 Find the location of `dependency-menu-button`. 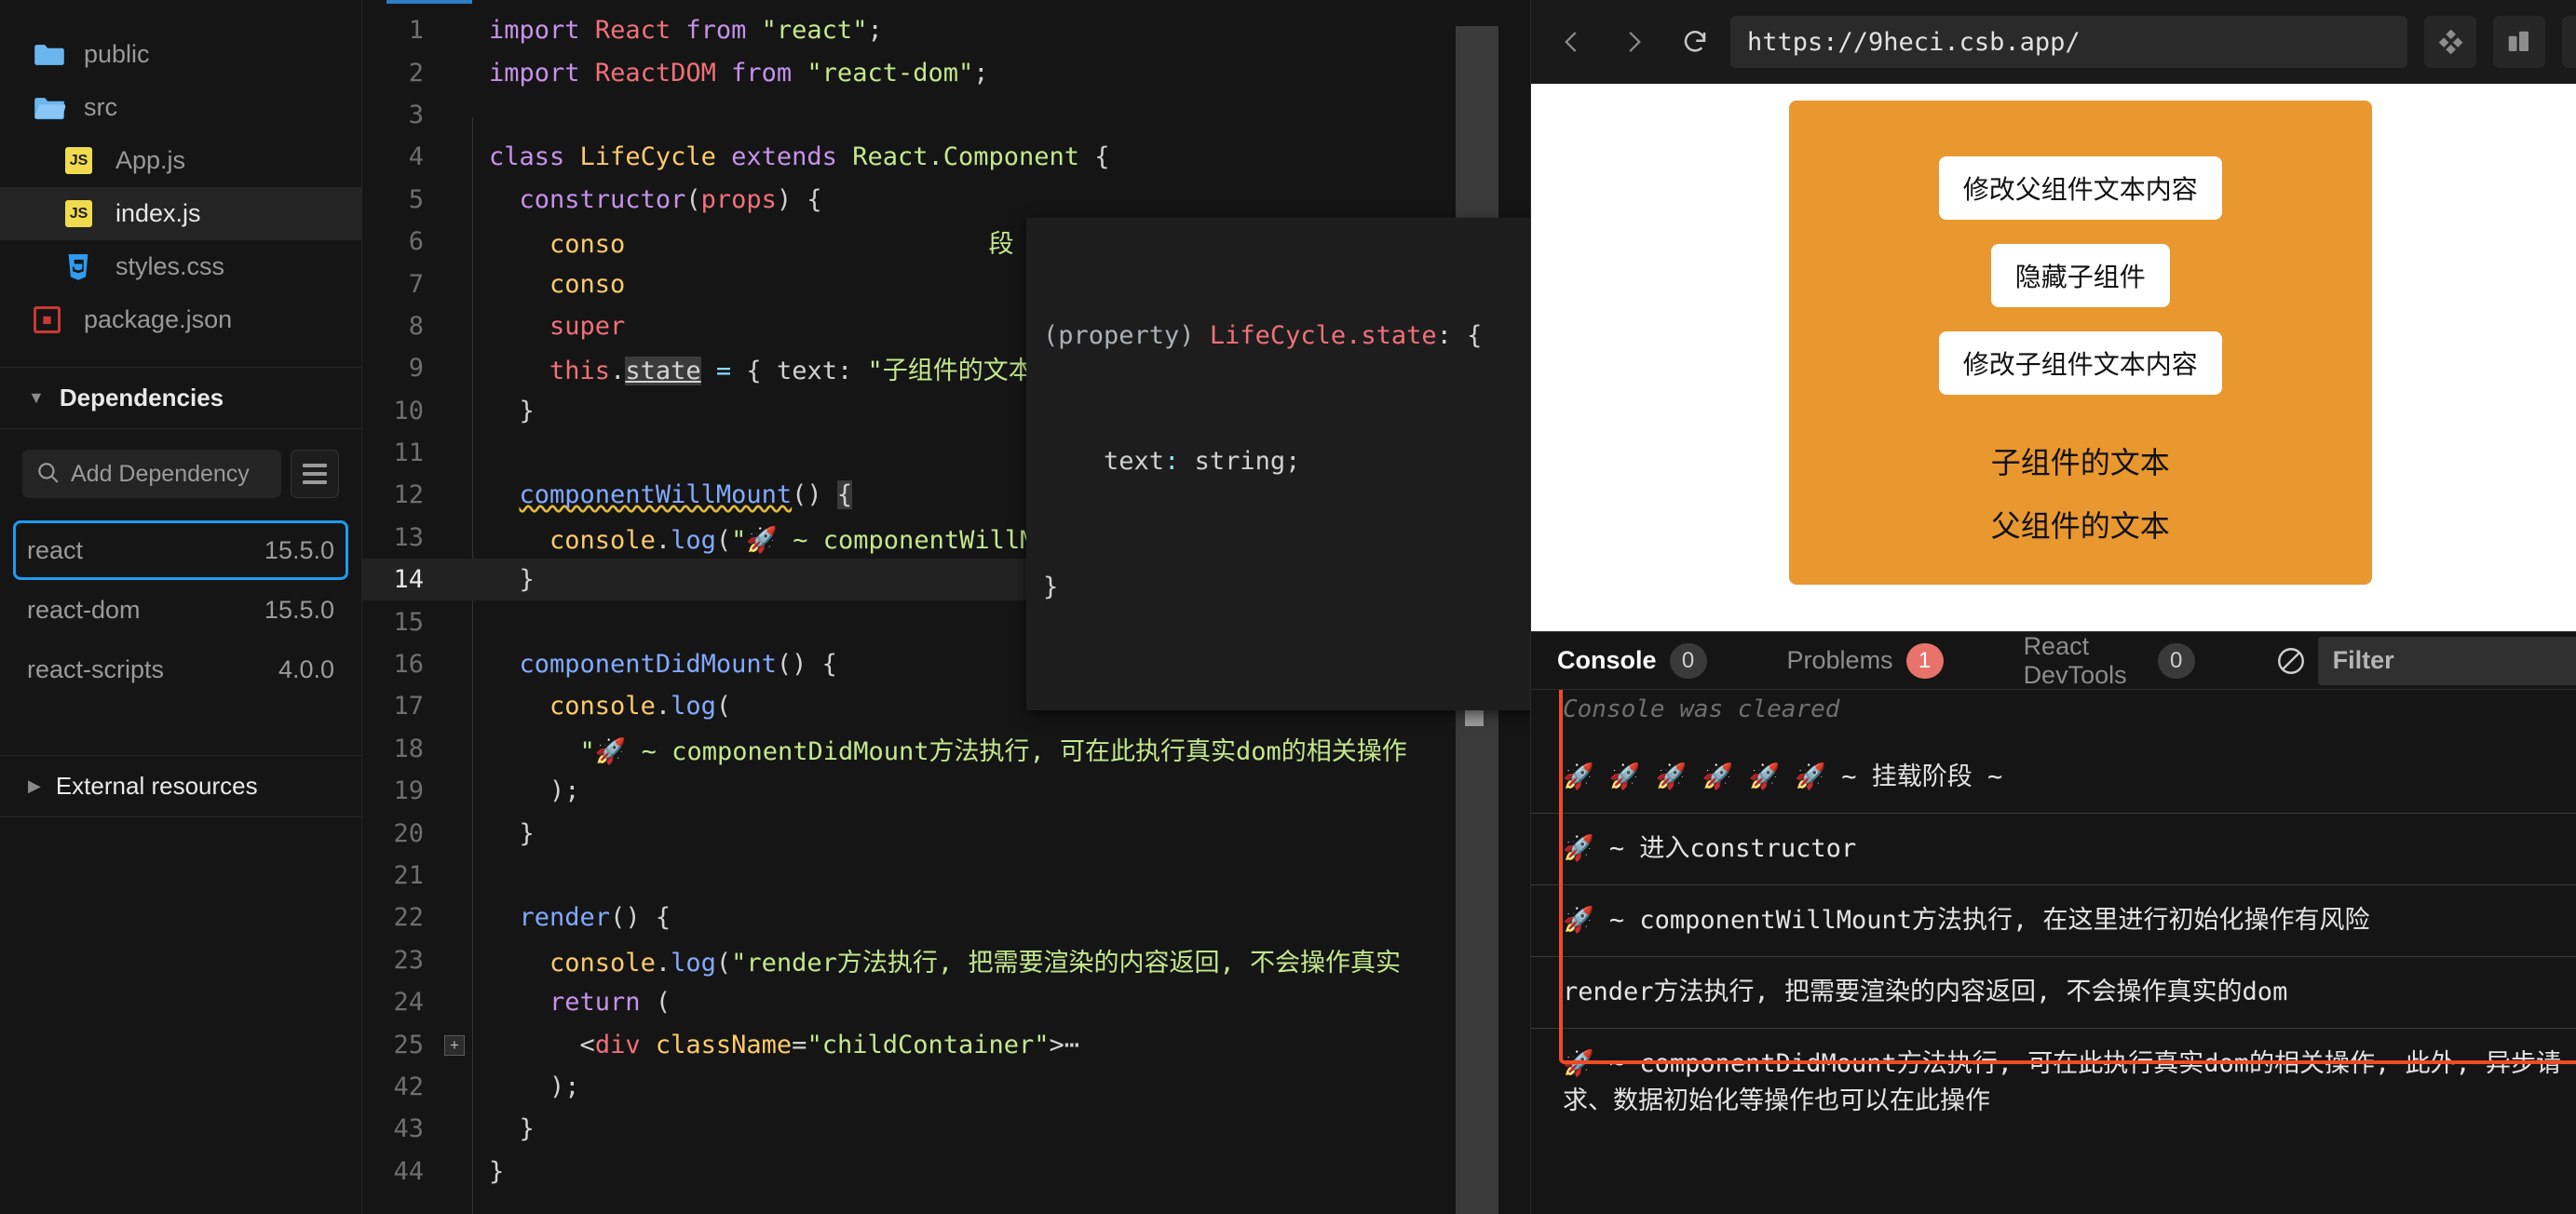

dependency-menu-button is located at coordinates (315, 474).